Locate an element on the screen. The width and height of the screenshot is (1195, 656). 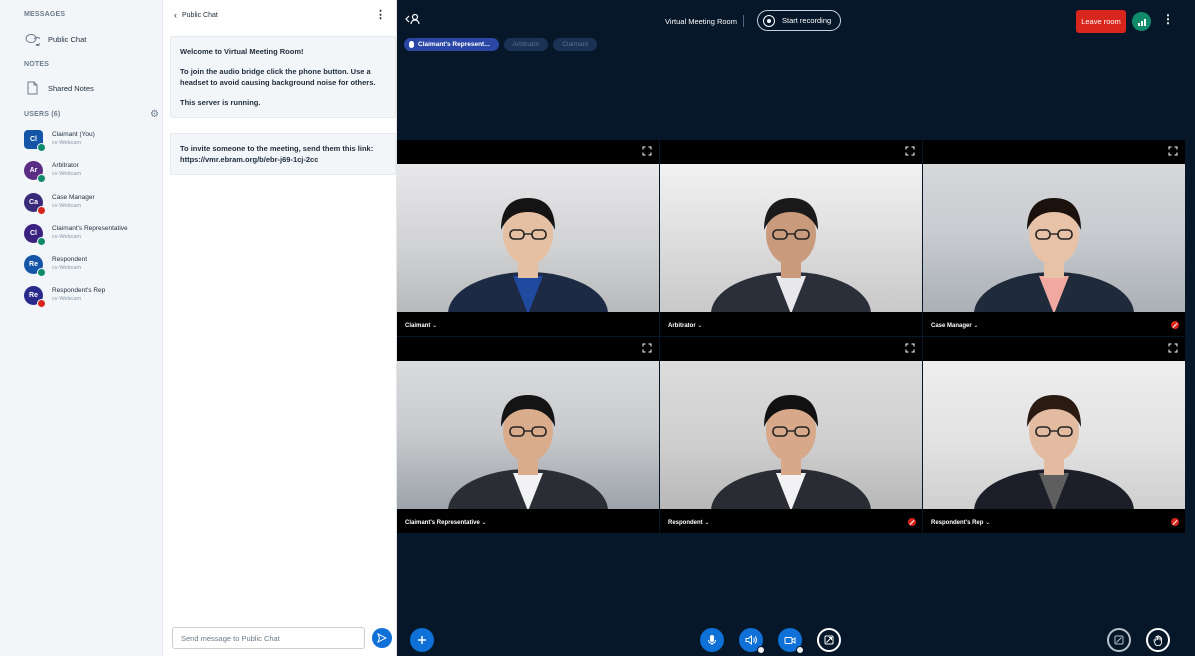
participant-name: Claimant's Representative is located at coordinates (446, 522).